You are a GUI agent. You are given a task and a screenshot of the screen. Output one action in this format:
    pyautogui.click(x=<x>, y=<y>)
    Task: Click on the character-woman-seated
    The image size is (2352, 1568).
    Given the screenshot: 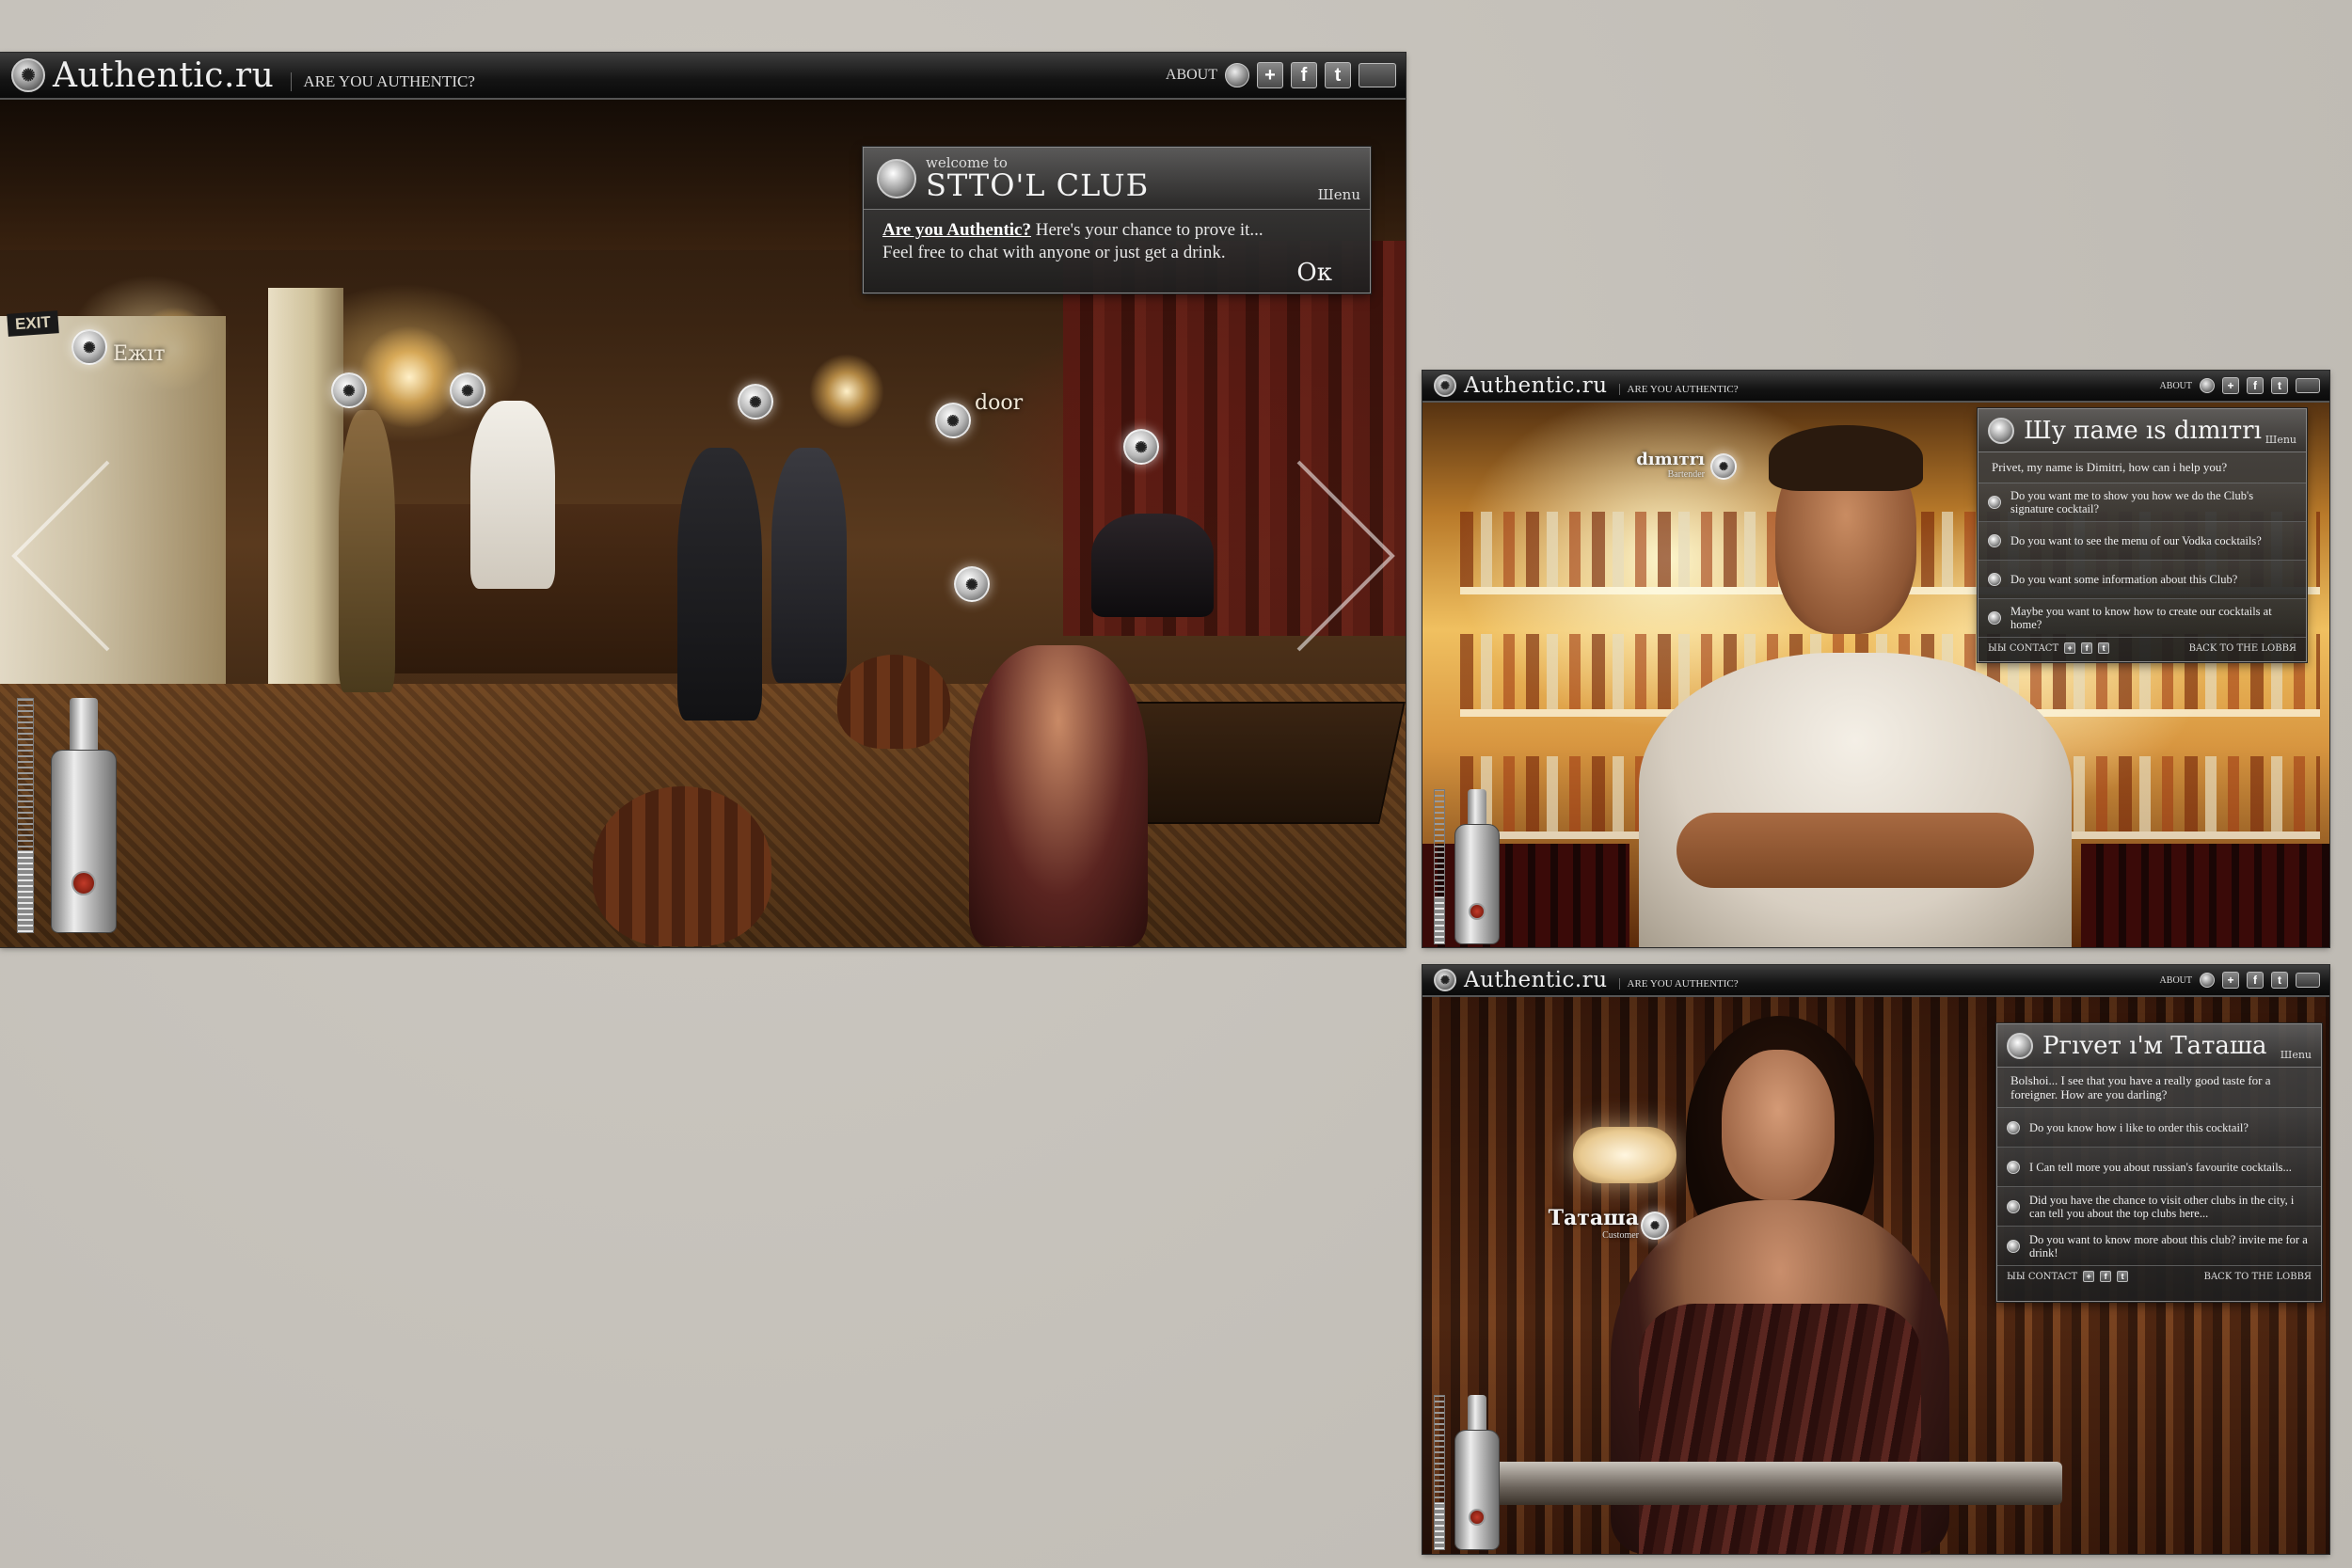 What is the action you would take?
    pyautogui.click(x=1058, y=795)
    